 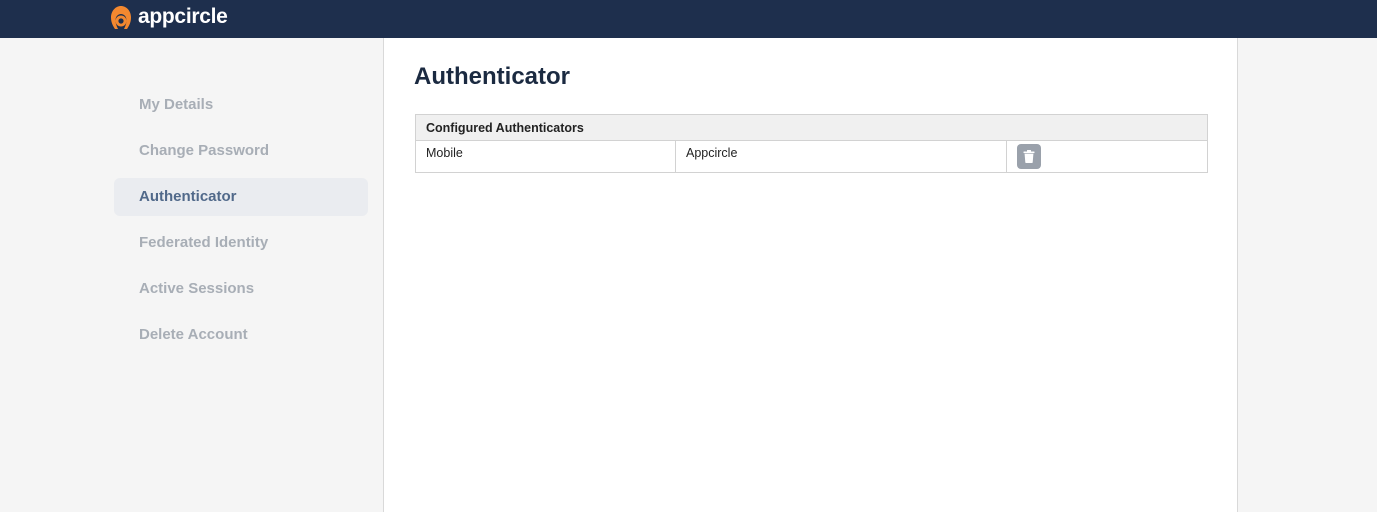 I want to click on authenticator-type-cell: Mobile, so click(x=546, y=156).